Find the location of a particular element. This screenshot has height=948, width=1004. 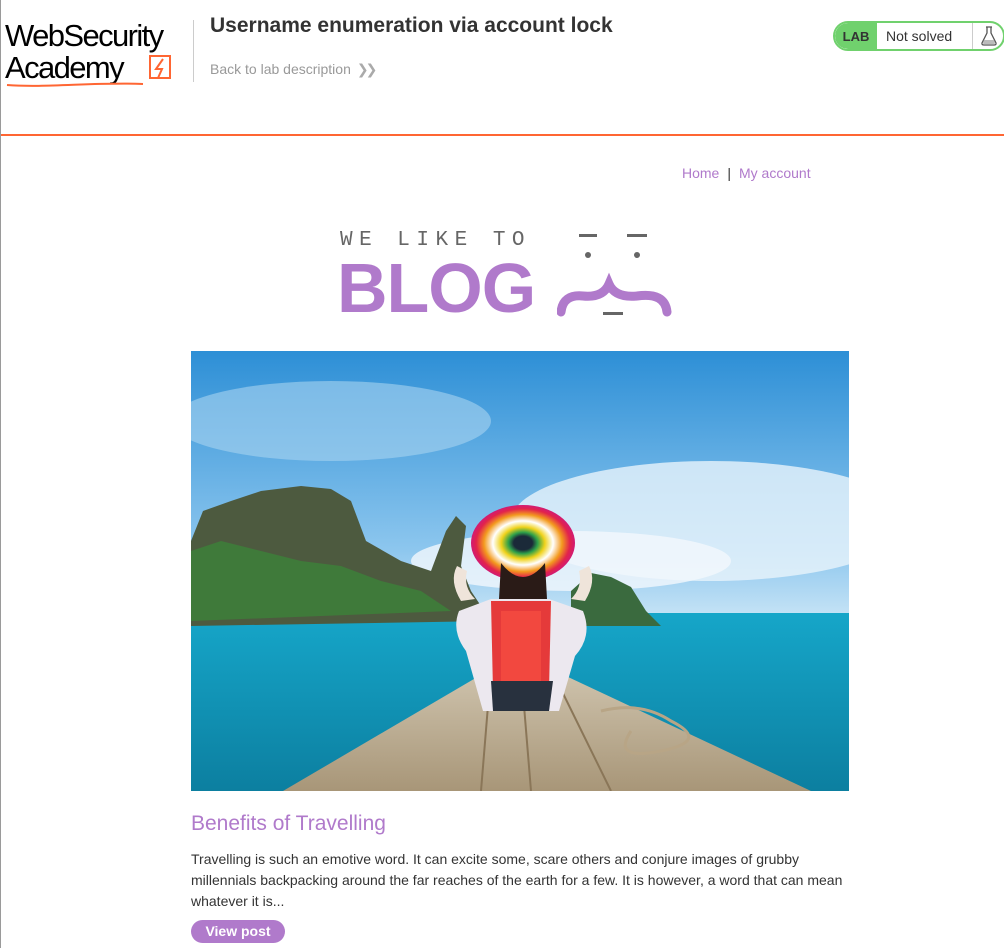

logo-lightning-icon is located at coordinates (160, 67).